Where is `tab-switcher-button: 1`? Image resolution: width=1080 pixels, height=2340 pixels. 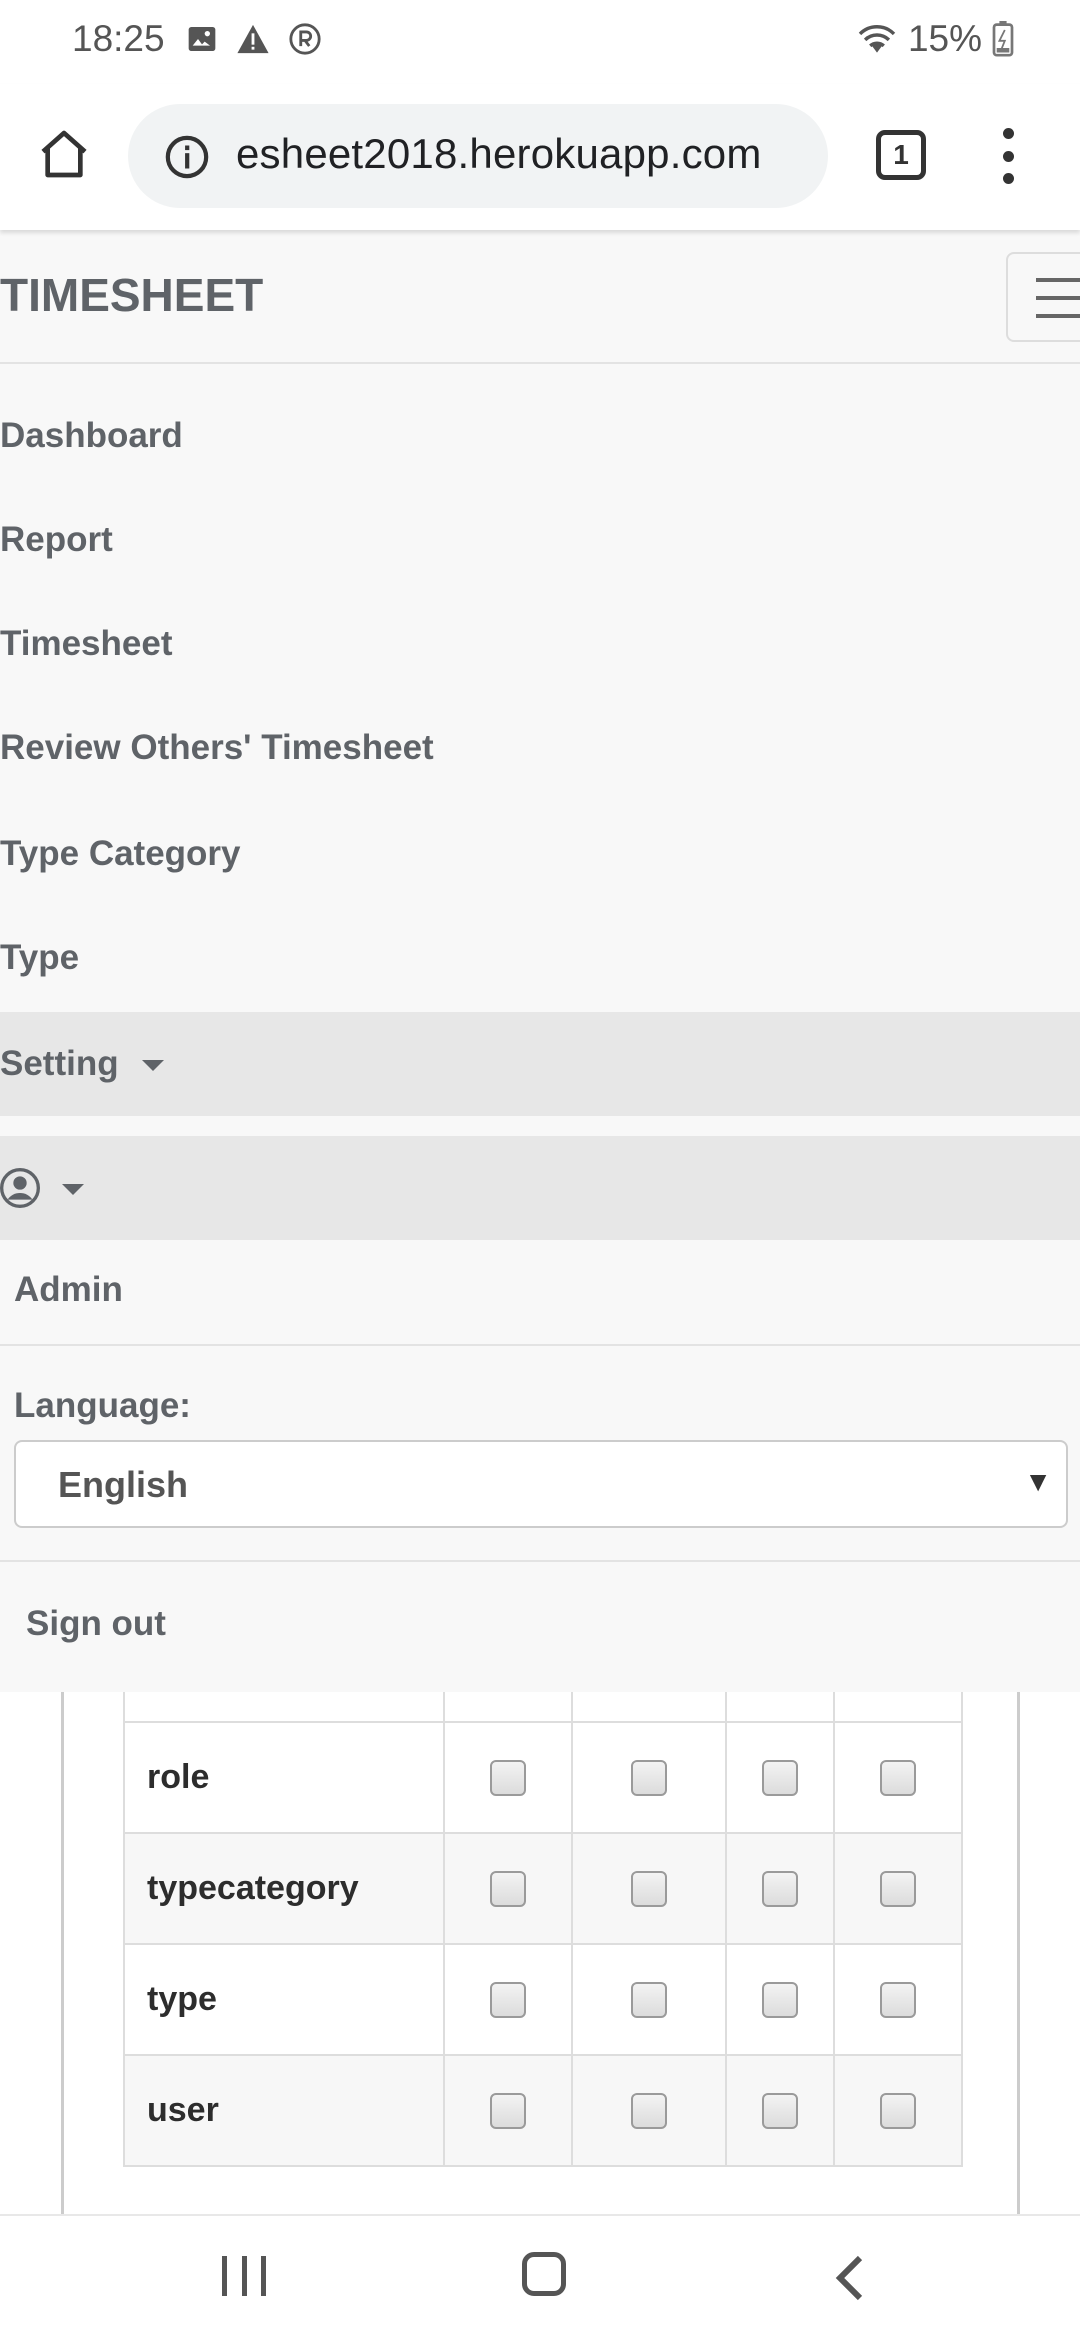 tab-switcher-button: 1 is located at coordinates (901, 155).